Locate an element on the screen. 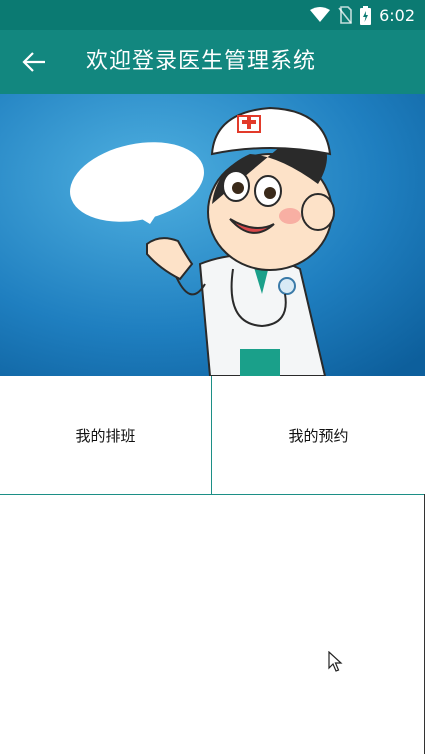 This screenshot has width=425, height=754. my-schedule-label: 我的排班 is located at coordinates (105, 435).